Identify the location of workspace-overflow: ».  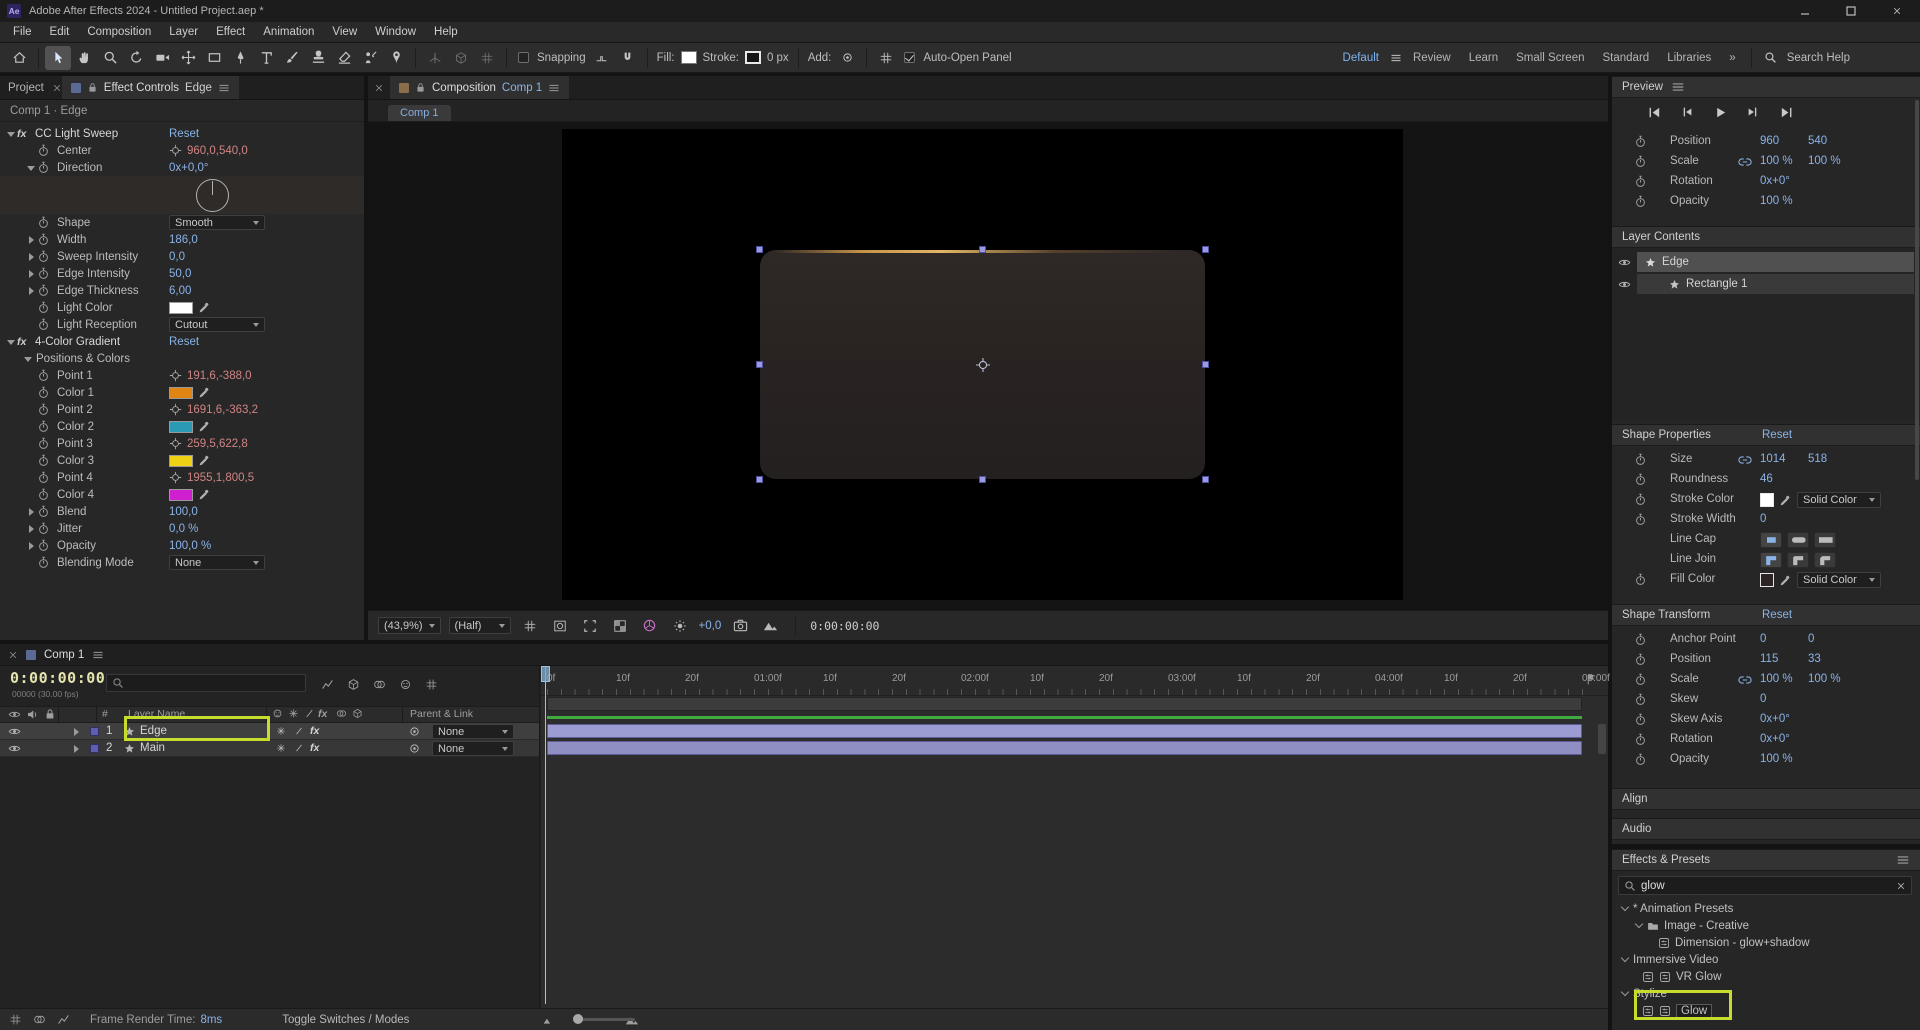
(1732, 58).